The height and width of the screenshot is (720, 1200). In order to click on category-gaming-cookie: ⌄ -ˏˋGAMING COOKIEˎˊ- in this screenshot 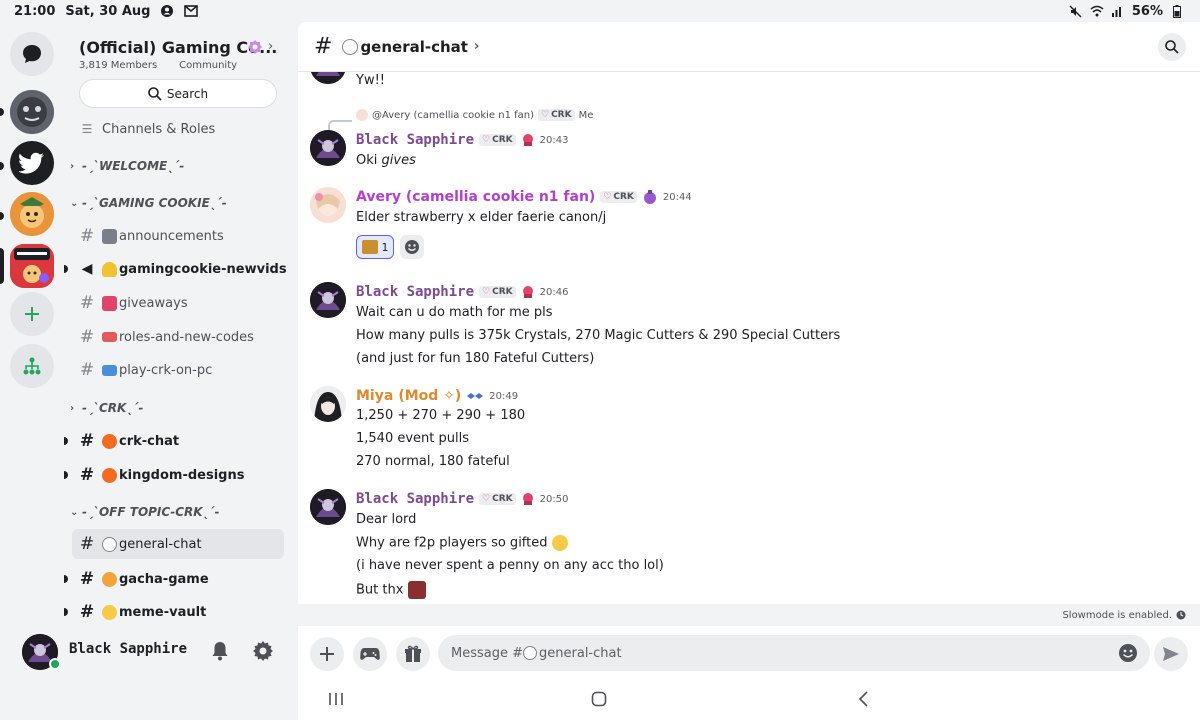, I will do `click(178, 203)`.